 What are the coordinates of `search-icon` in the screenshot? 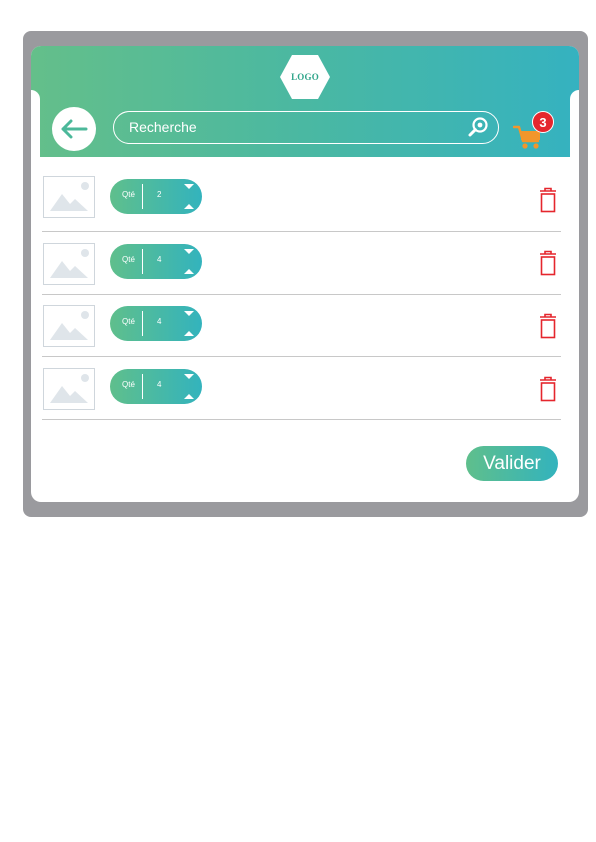 It's located at (478, 127).